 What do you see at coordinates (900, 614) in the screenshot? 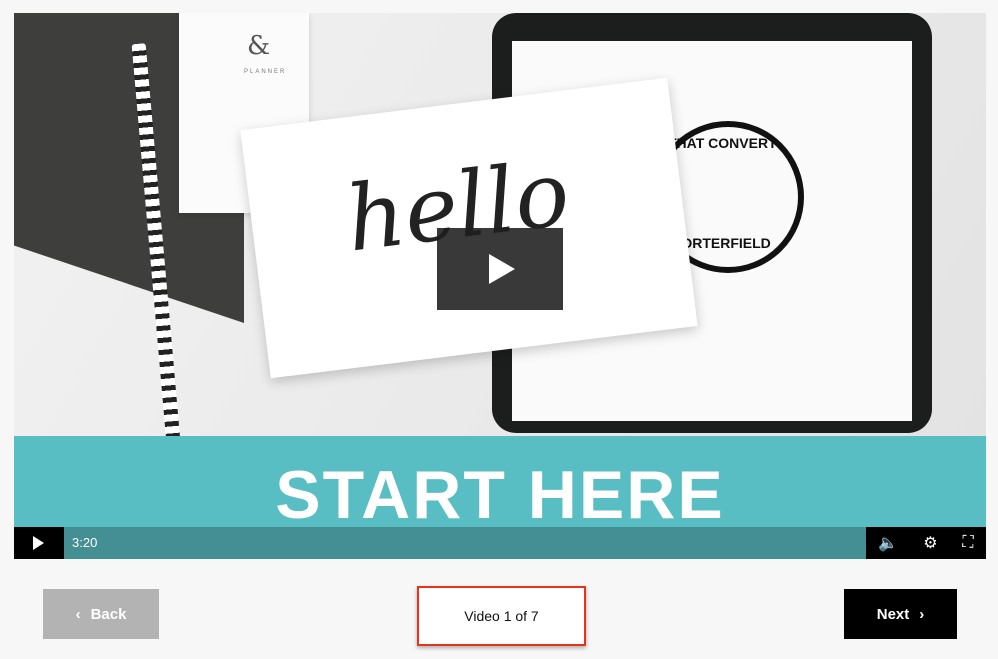
I see `next-button: Next ›` at bounding box center [900, 614].